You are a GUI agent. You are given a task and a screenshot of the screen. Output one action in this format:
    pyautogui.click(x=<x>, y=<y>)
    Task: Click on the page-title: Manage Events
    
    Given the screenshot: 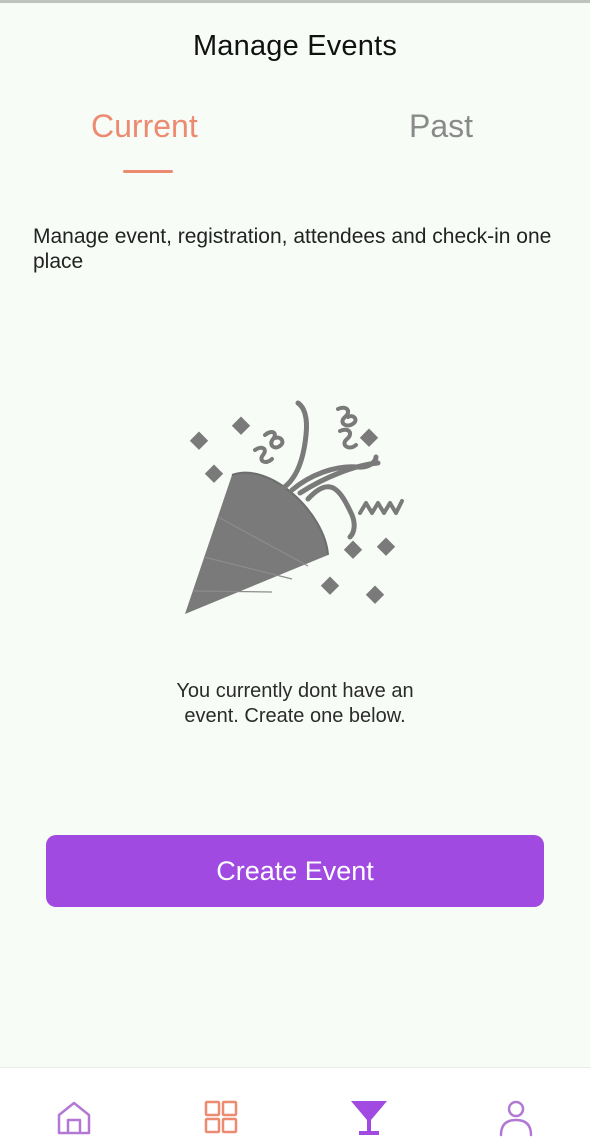 What is the action you would take?
    pyautogui.click(x=295, y=46)
    